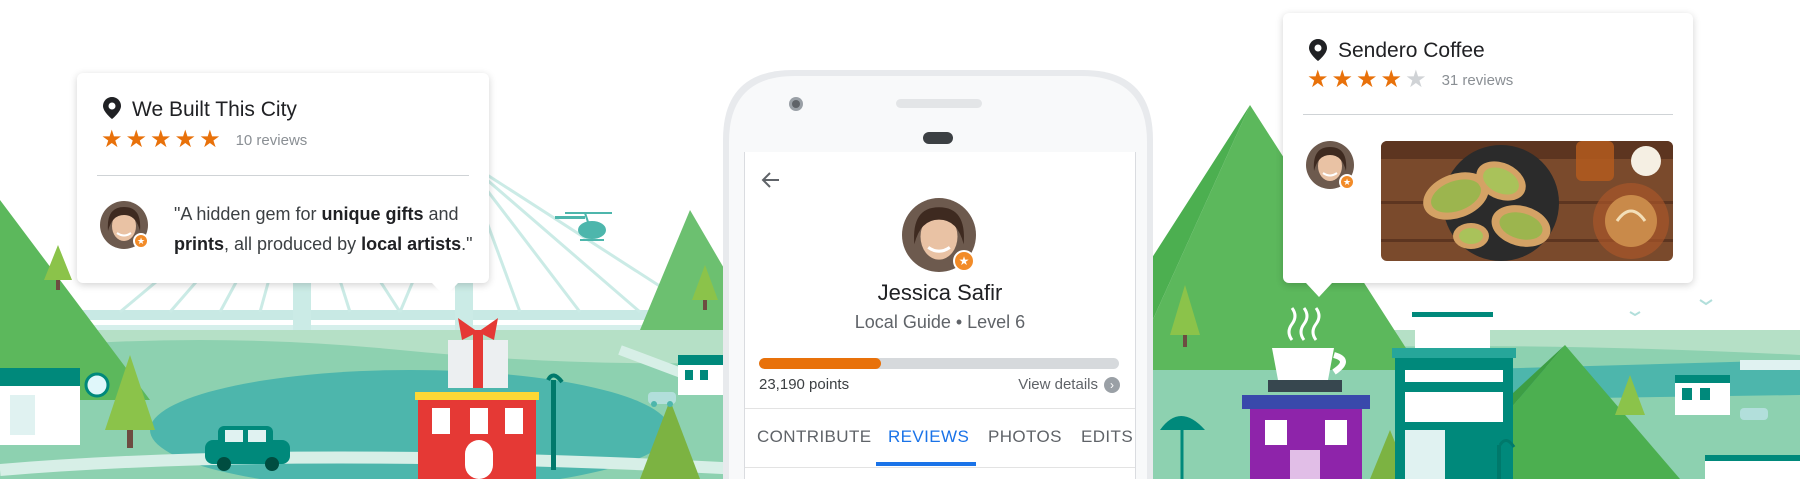  Describe the element at coordinates (214, 109) in the screenshot. I see `place-title: We Built This City` at that location.